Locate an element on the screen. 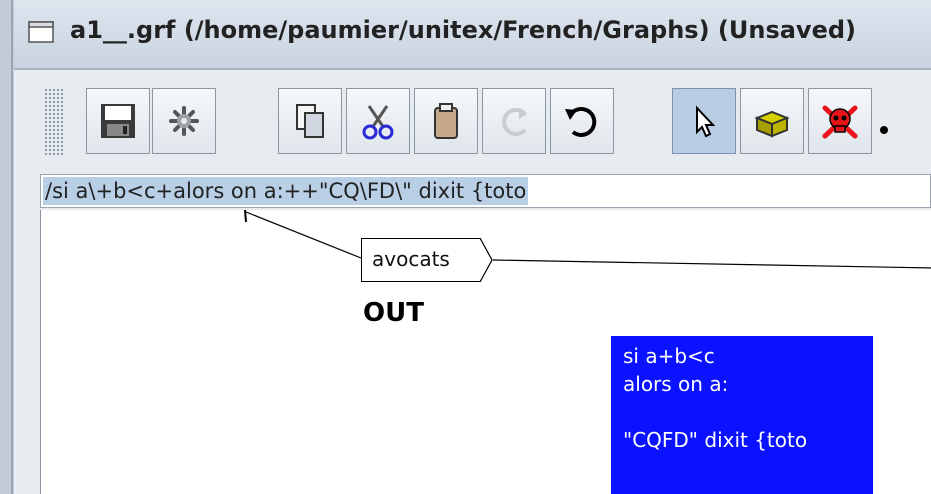  compile-button is located at coordinates (184, 121).